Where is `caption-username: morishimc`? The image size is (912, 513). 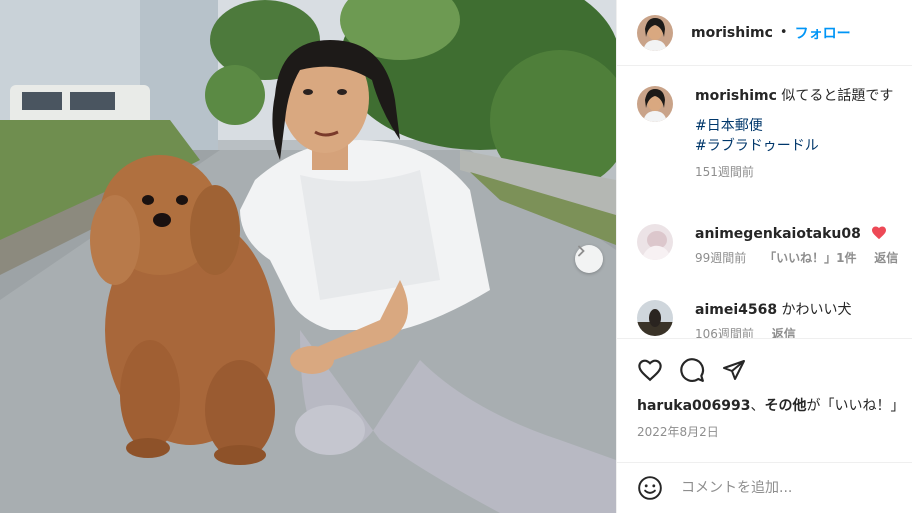 caption-username: morishimc is located at coordinates (736, 96).